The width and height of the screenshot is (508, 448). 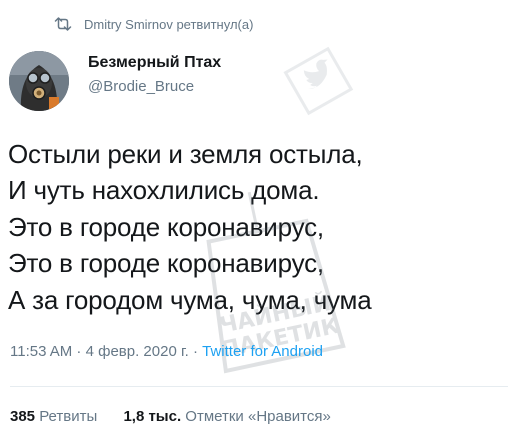 I want to click on retweet-text: Dmitry Smirnov ретвитнул(а), so click(x=169, y=24).